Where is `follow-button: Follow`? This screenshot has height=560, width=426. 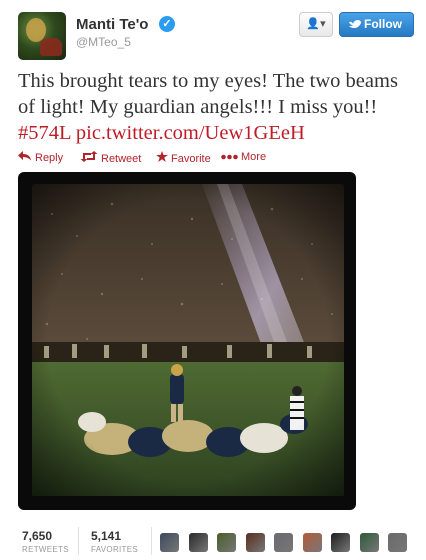 follow-button: Follow is located at coordinates (376, 24).